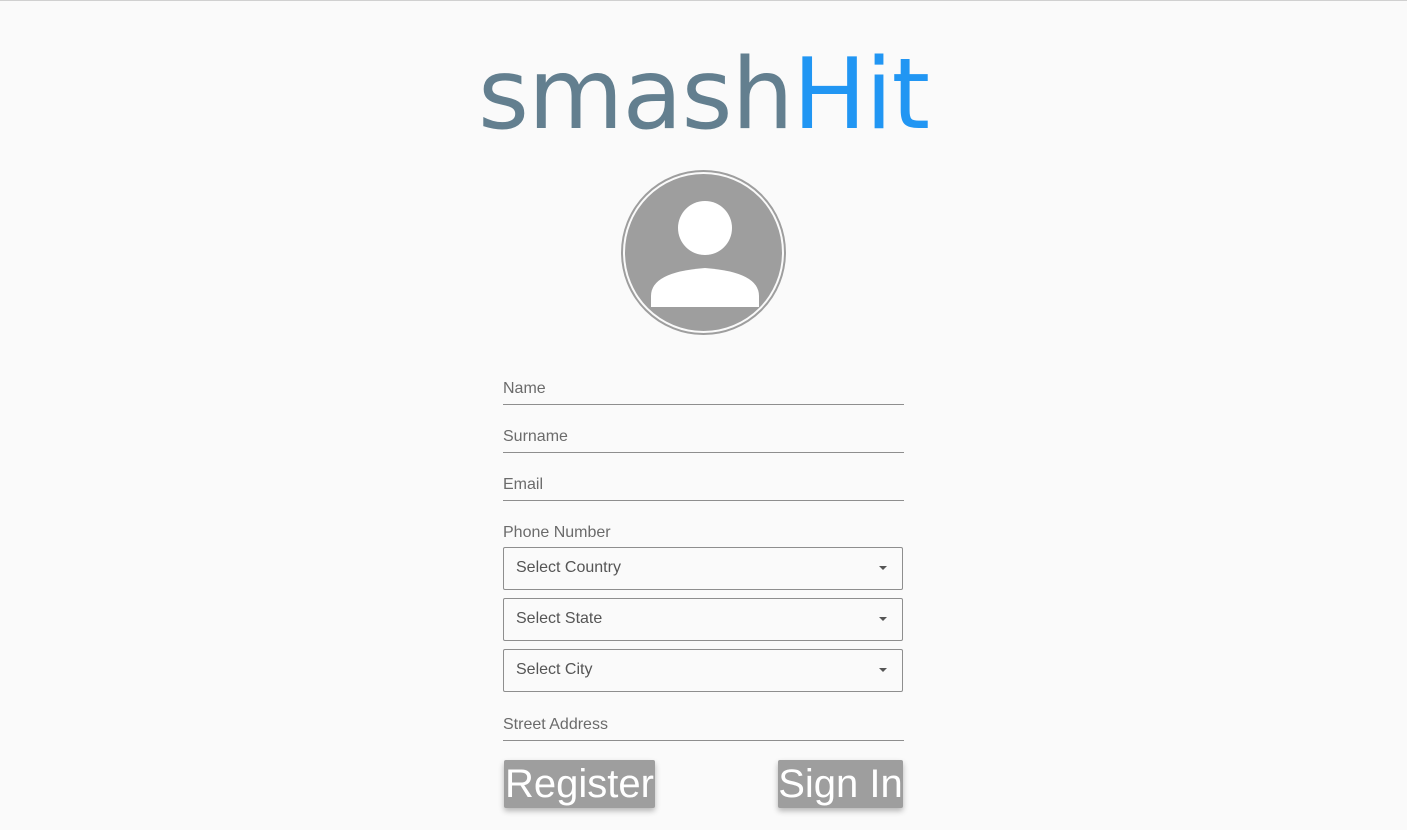 This screenshot has height=830, width=1407. I want to click on user-placeholder-icon, so click(703, 252).